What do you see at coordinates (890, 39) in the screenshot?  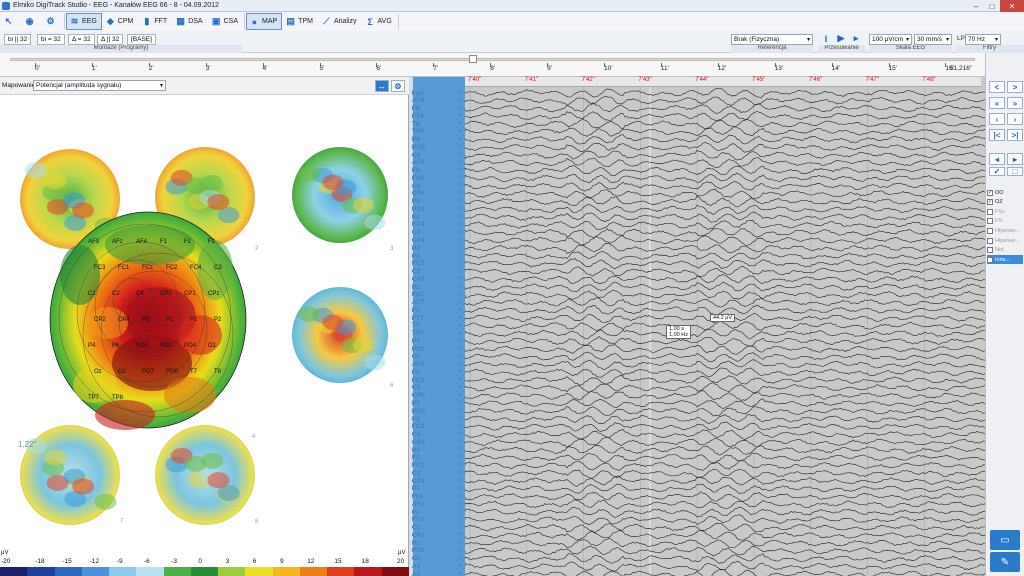 I see `sensitivity-select: 100 μV/cm` at bounding box center [890, 39].